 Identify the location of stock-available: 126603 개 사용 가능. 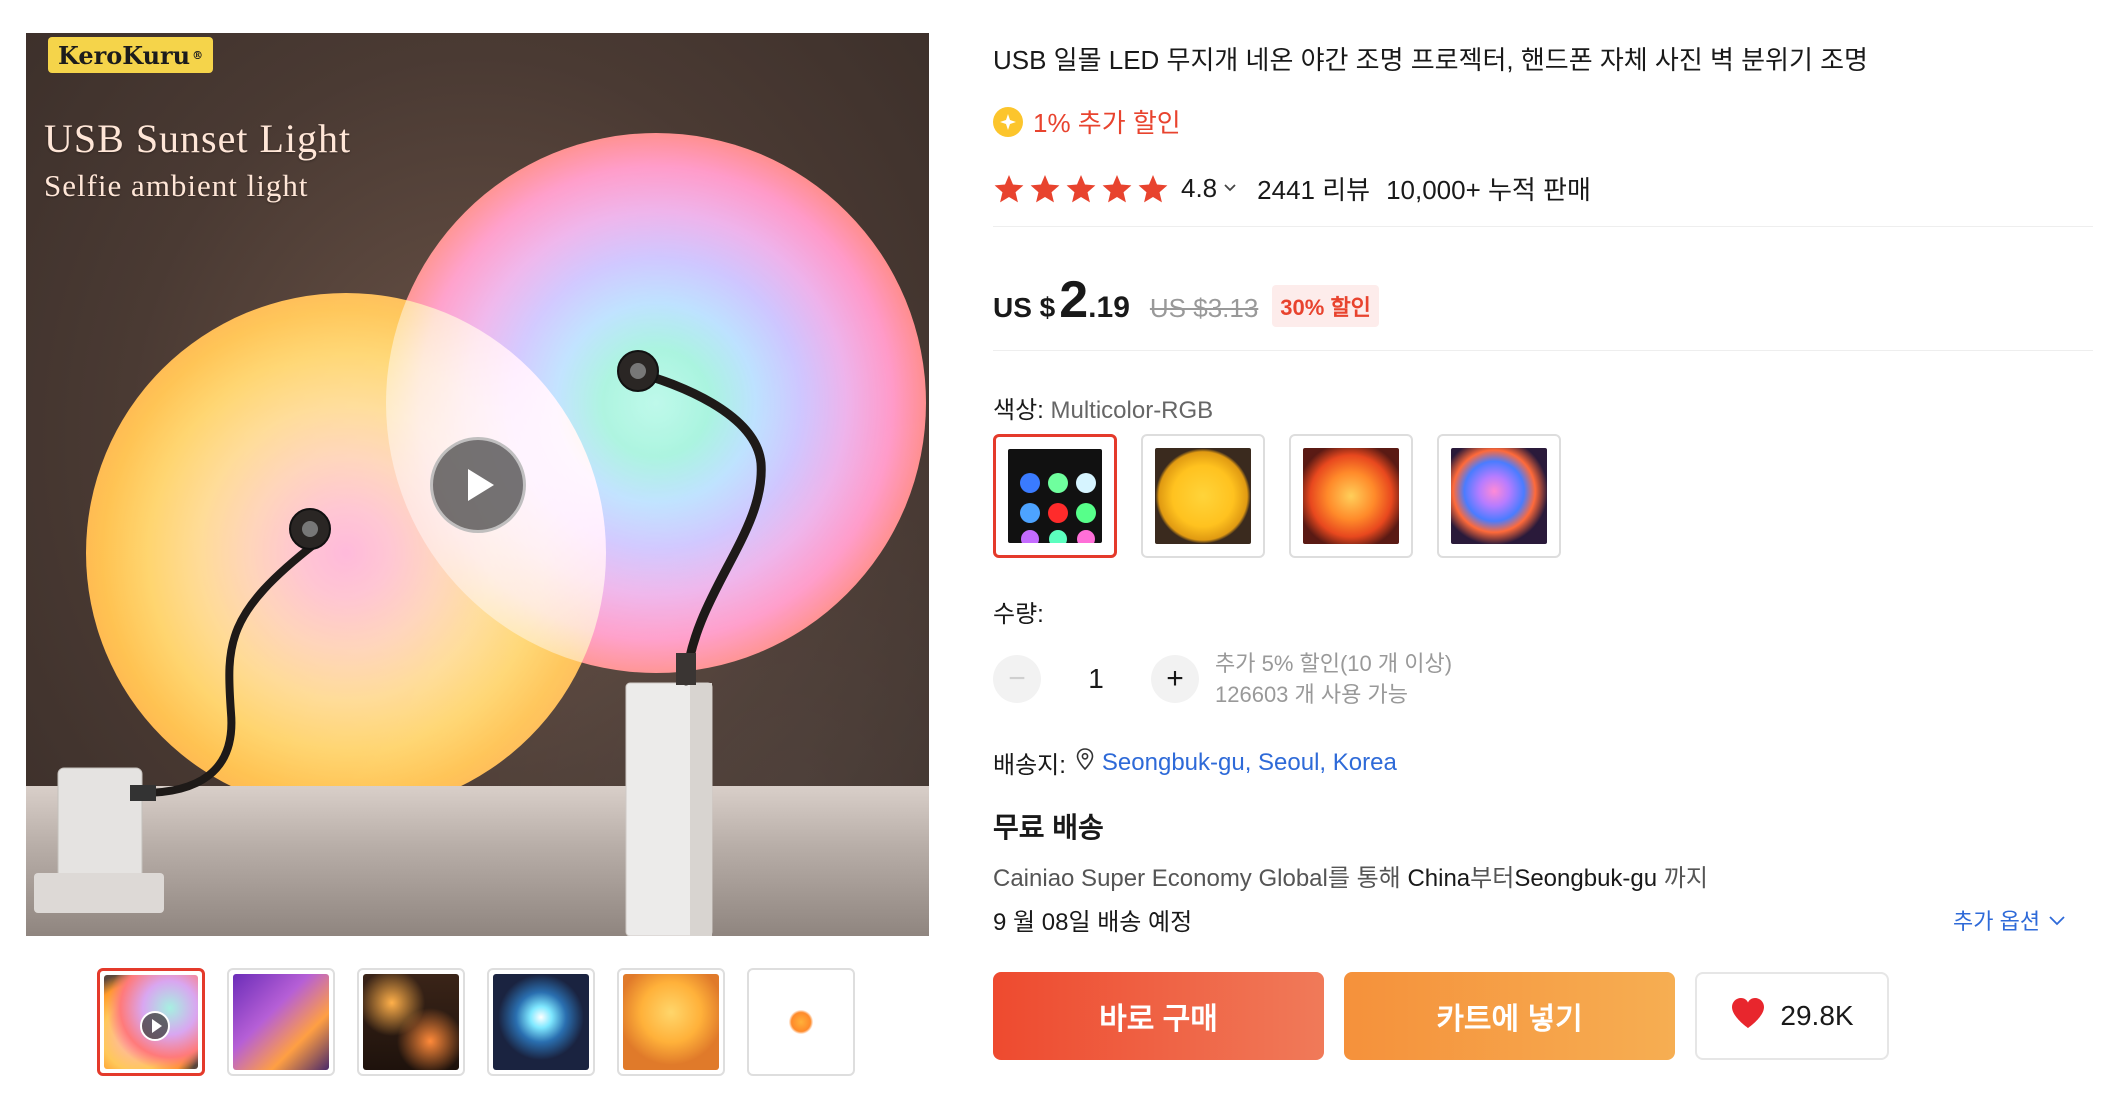
(1311, 694).